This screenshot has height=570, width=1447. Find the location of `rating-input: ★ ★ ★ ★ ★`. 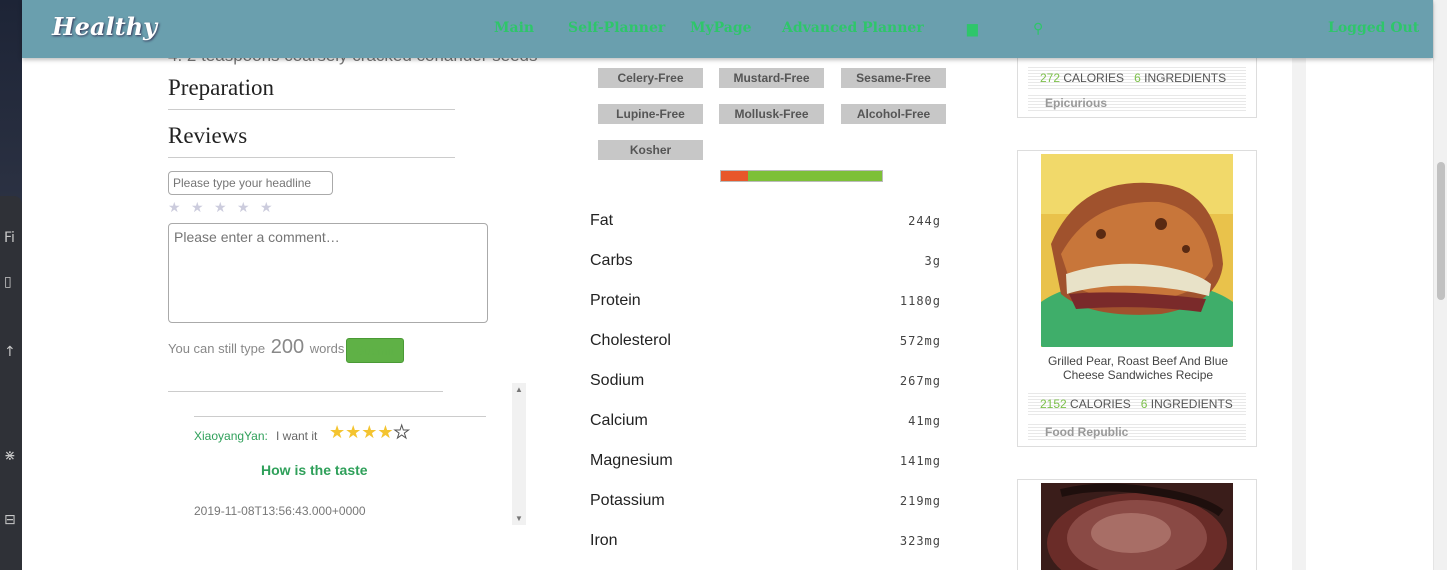

rating-input: ★ ★ ★ ★ ★ is located at coordinates (225, 208).